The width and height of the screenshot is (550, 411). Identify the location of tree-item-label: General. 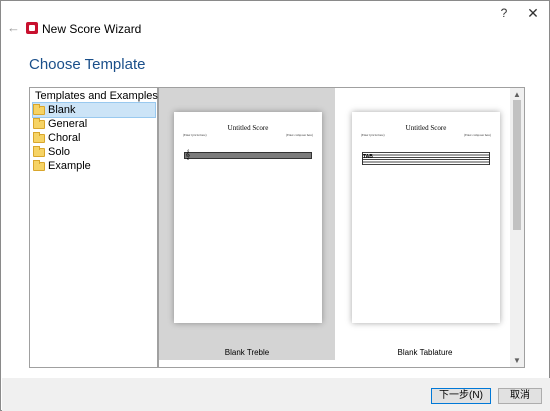
(68, 124).